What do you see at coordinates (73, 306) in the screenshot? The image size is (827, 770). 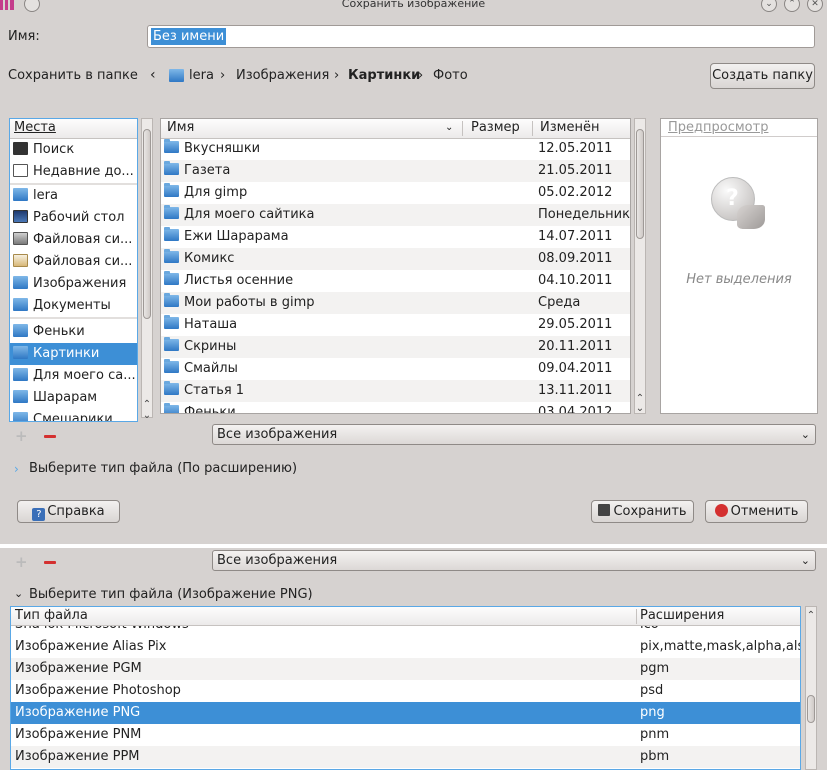 I see `place-item: Документы` at bounding box center [73, 306].